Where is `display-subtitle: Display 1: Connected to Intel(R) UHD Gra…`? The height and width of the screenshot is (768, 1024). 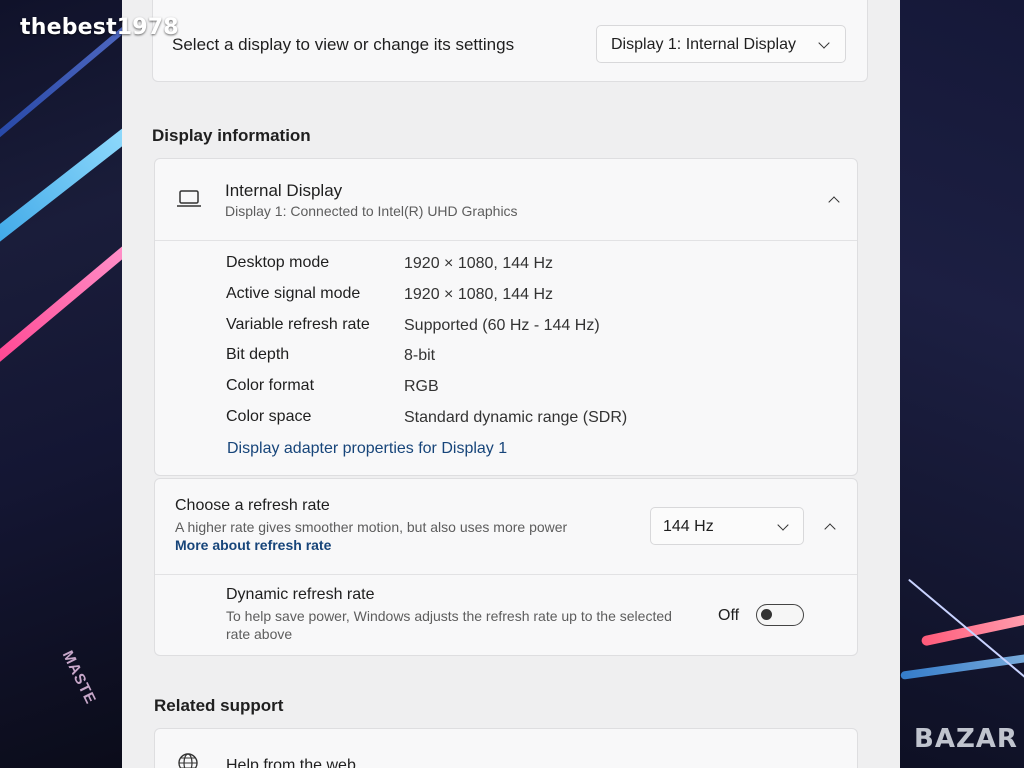
display-subtitle: Display 1: Connected to Intel(R) UHD Gra… is located at coordinates (371, 211).